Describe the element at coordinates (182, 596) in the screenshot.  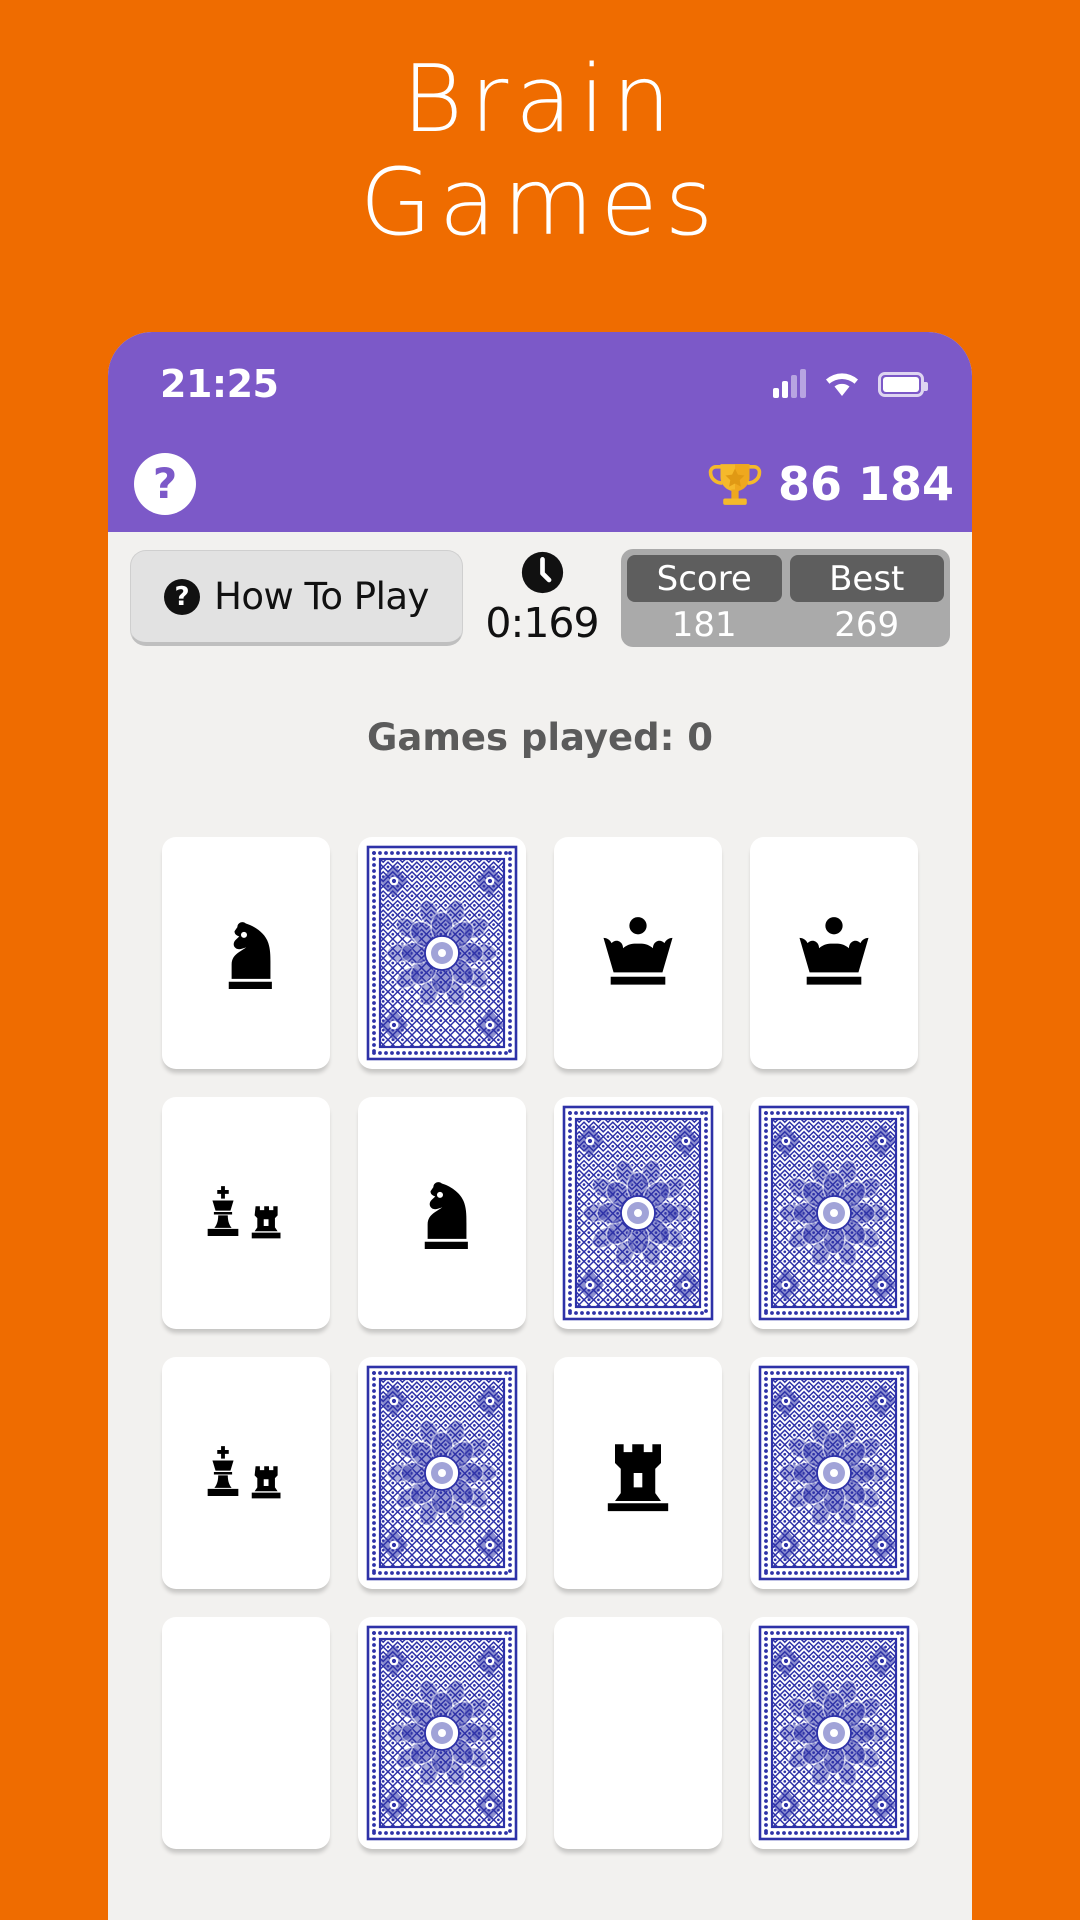
I see `question-mark-icon: ?` at that location.